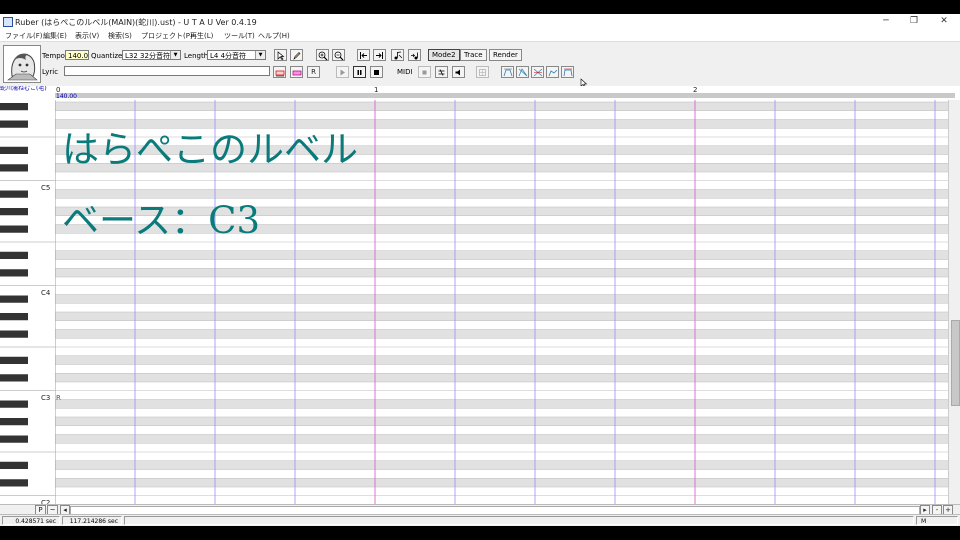 The height and width of the screenshot is (540, 960). I want to click on menu-search: 検索(S), so click(120, 36).